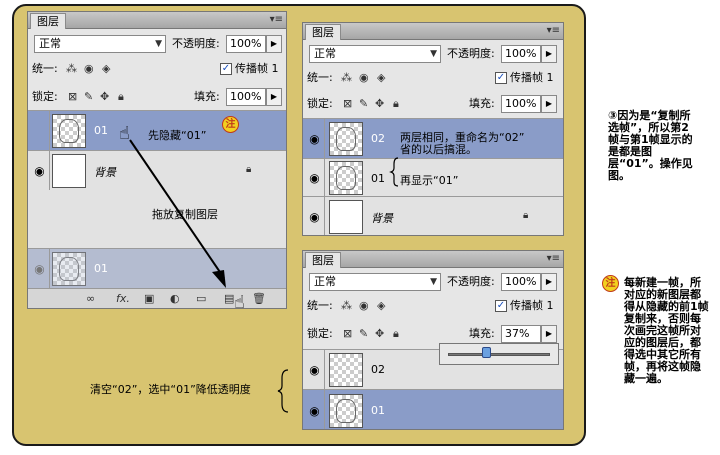 The image size is (720, 455). Describe the element at coordinates (149, 299) in the screenshot. I see `mask-icon: ▣` at that location.